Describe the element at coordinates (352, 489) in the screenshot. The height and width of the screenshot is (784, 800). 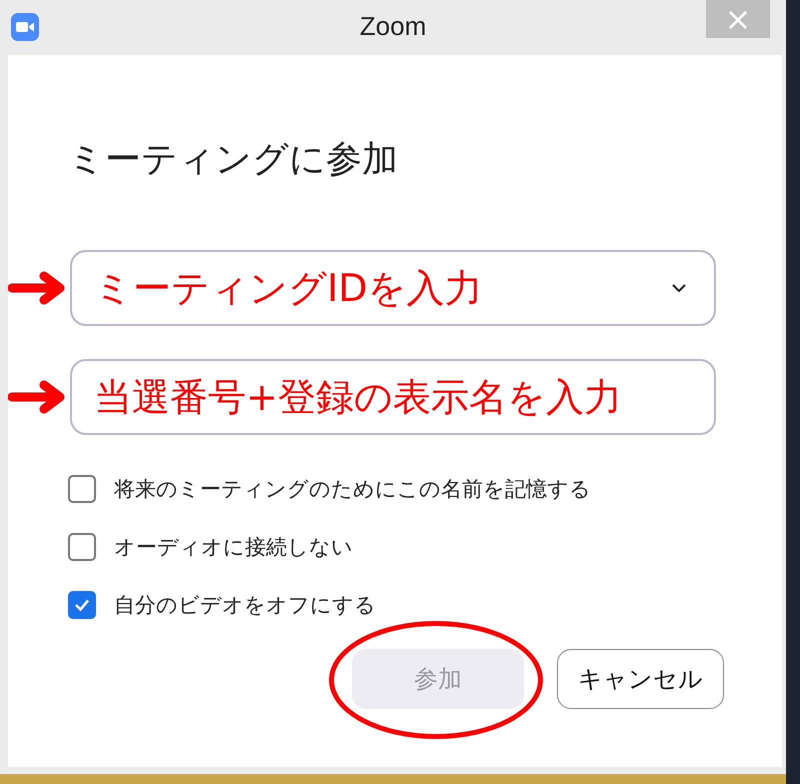
I see `checkbox-label: 将来のミーティングのためにこの名前を記憶する` at that location.